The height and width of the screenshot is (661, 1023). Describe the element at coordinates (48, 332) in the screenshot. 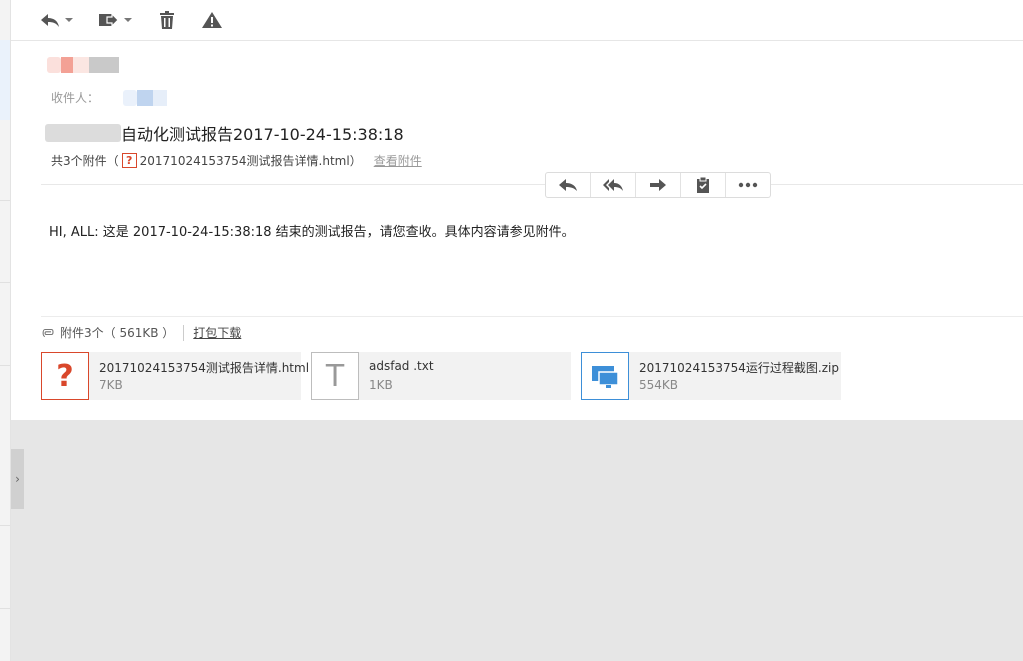

I see `paperclip-icon` at that location.